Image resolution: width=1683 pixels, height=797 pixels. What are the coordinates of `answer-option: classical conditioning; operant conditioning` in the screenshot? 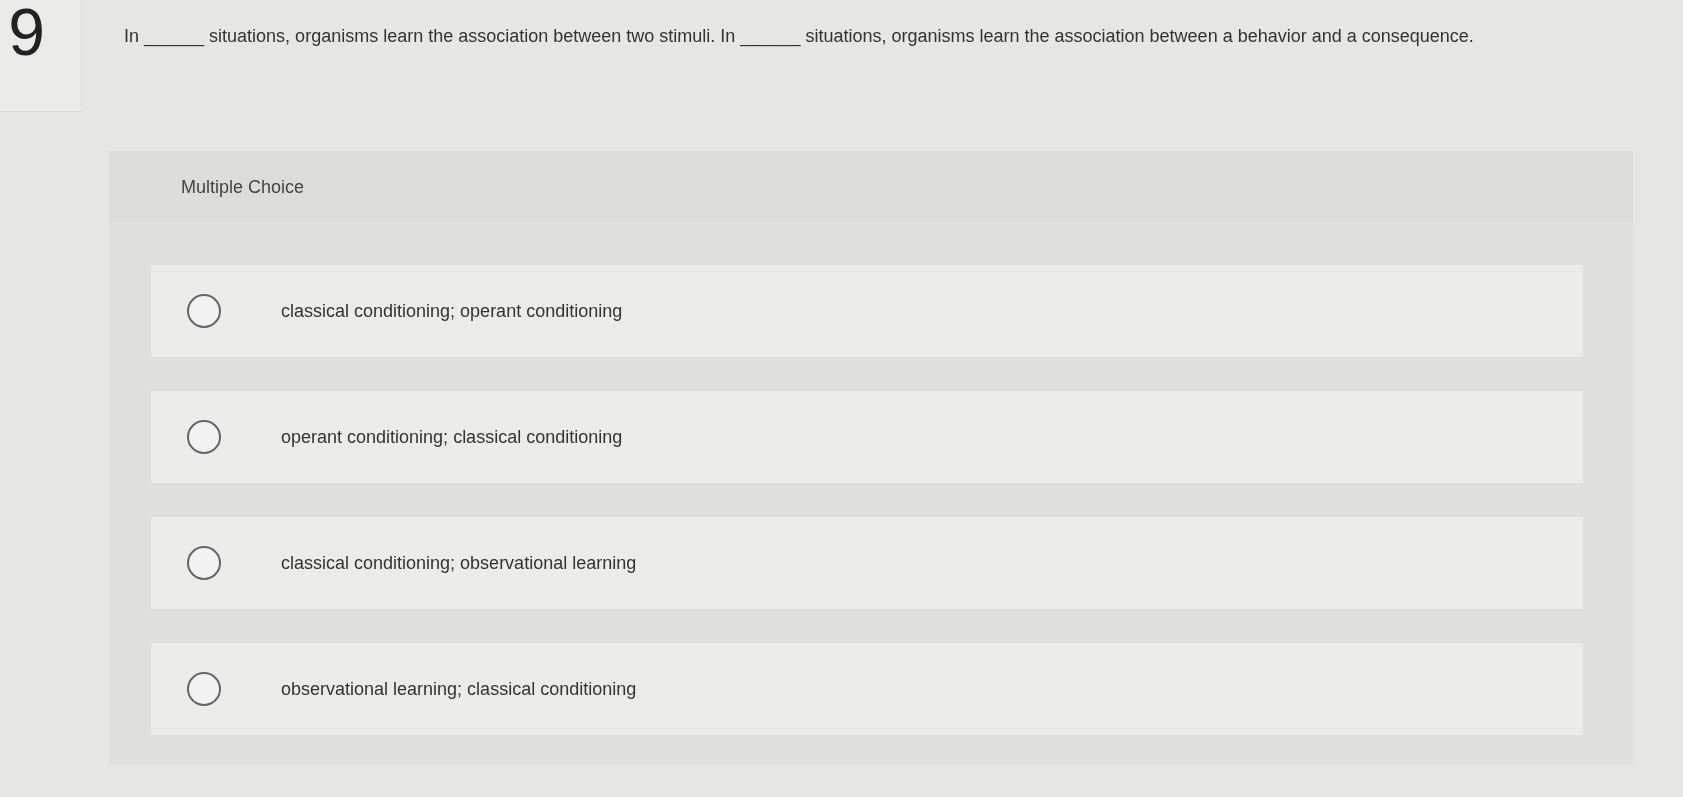 It's located at (867, 311).